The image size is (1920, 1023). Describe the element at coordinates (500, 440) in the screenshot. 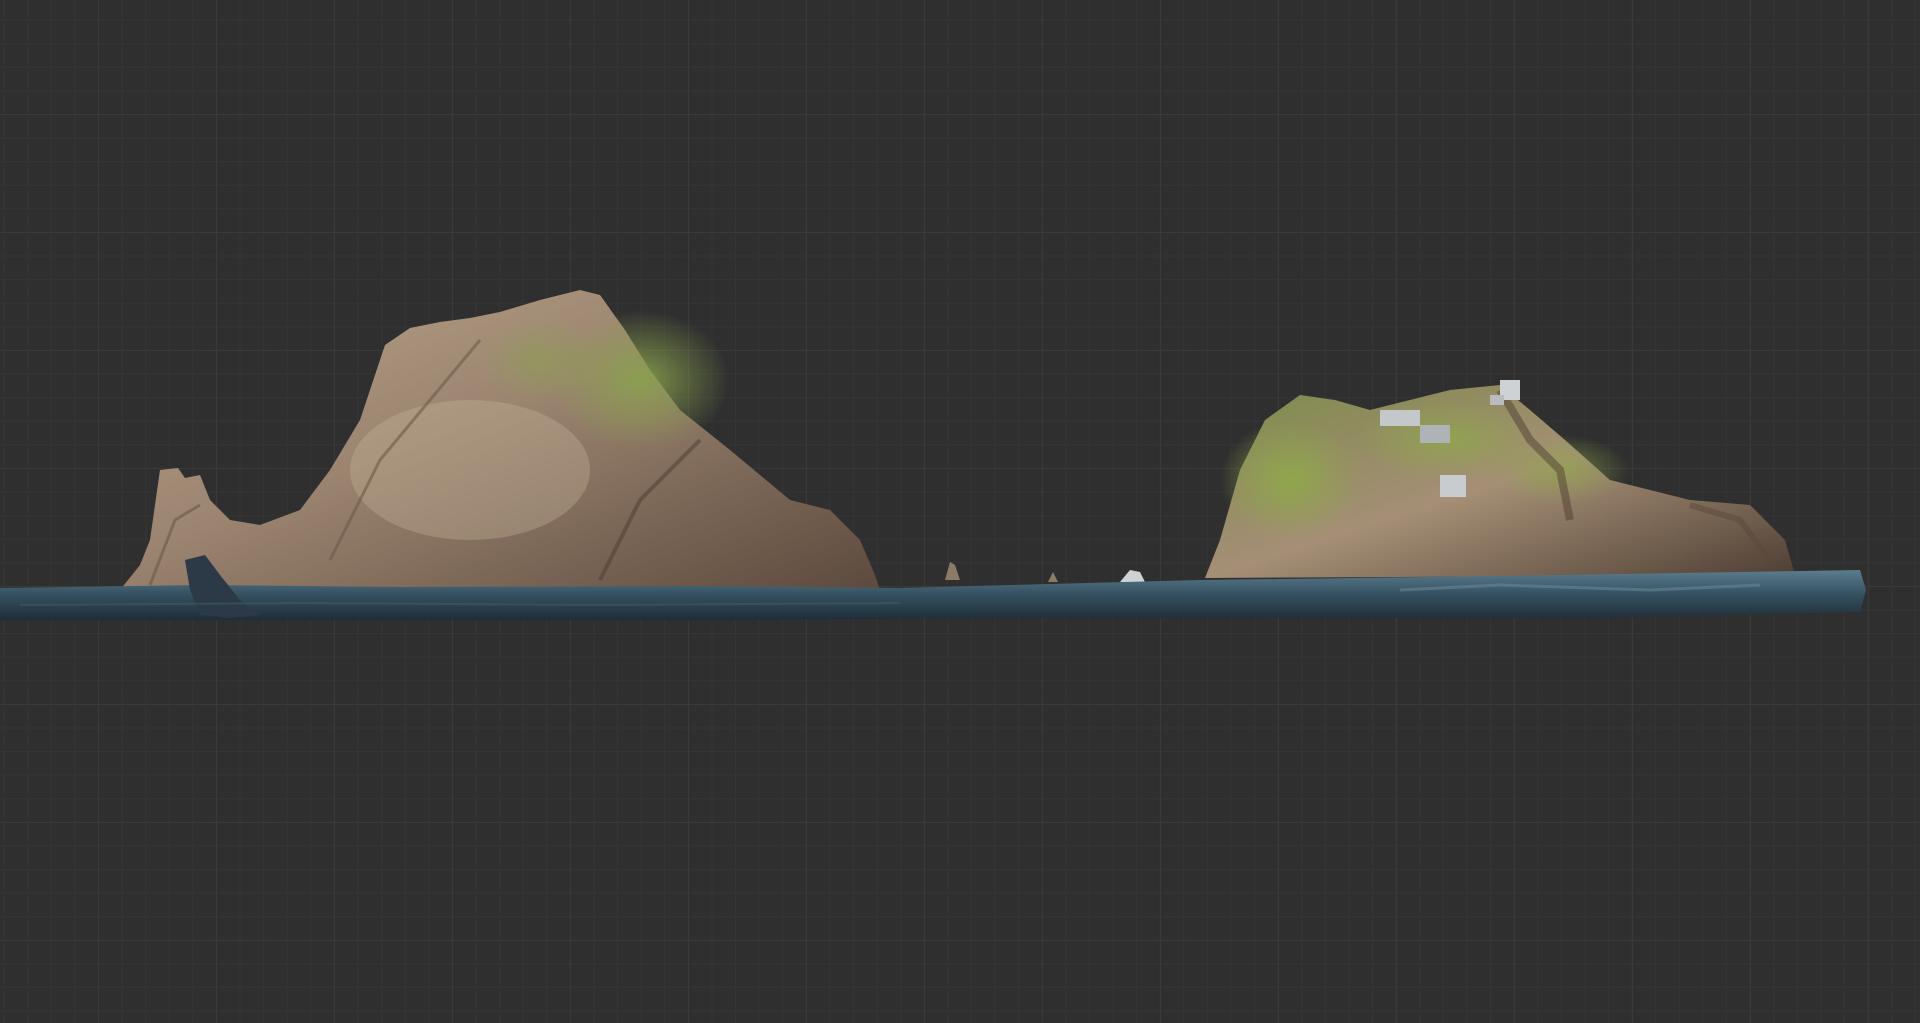

I see `west-island` at that location.